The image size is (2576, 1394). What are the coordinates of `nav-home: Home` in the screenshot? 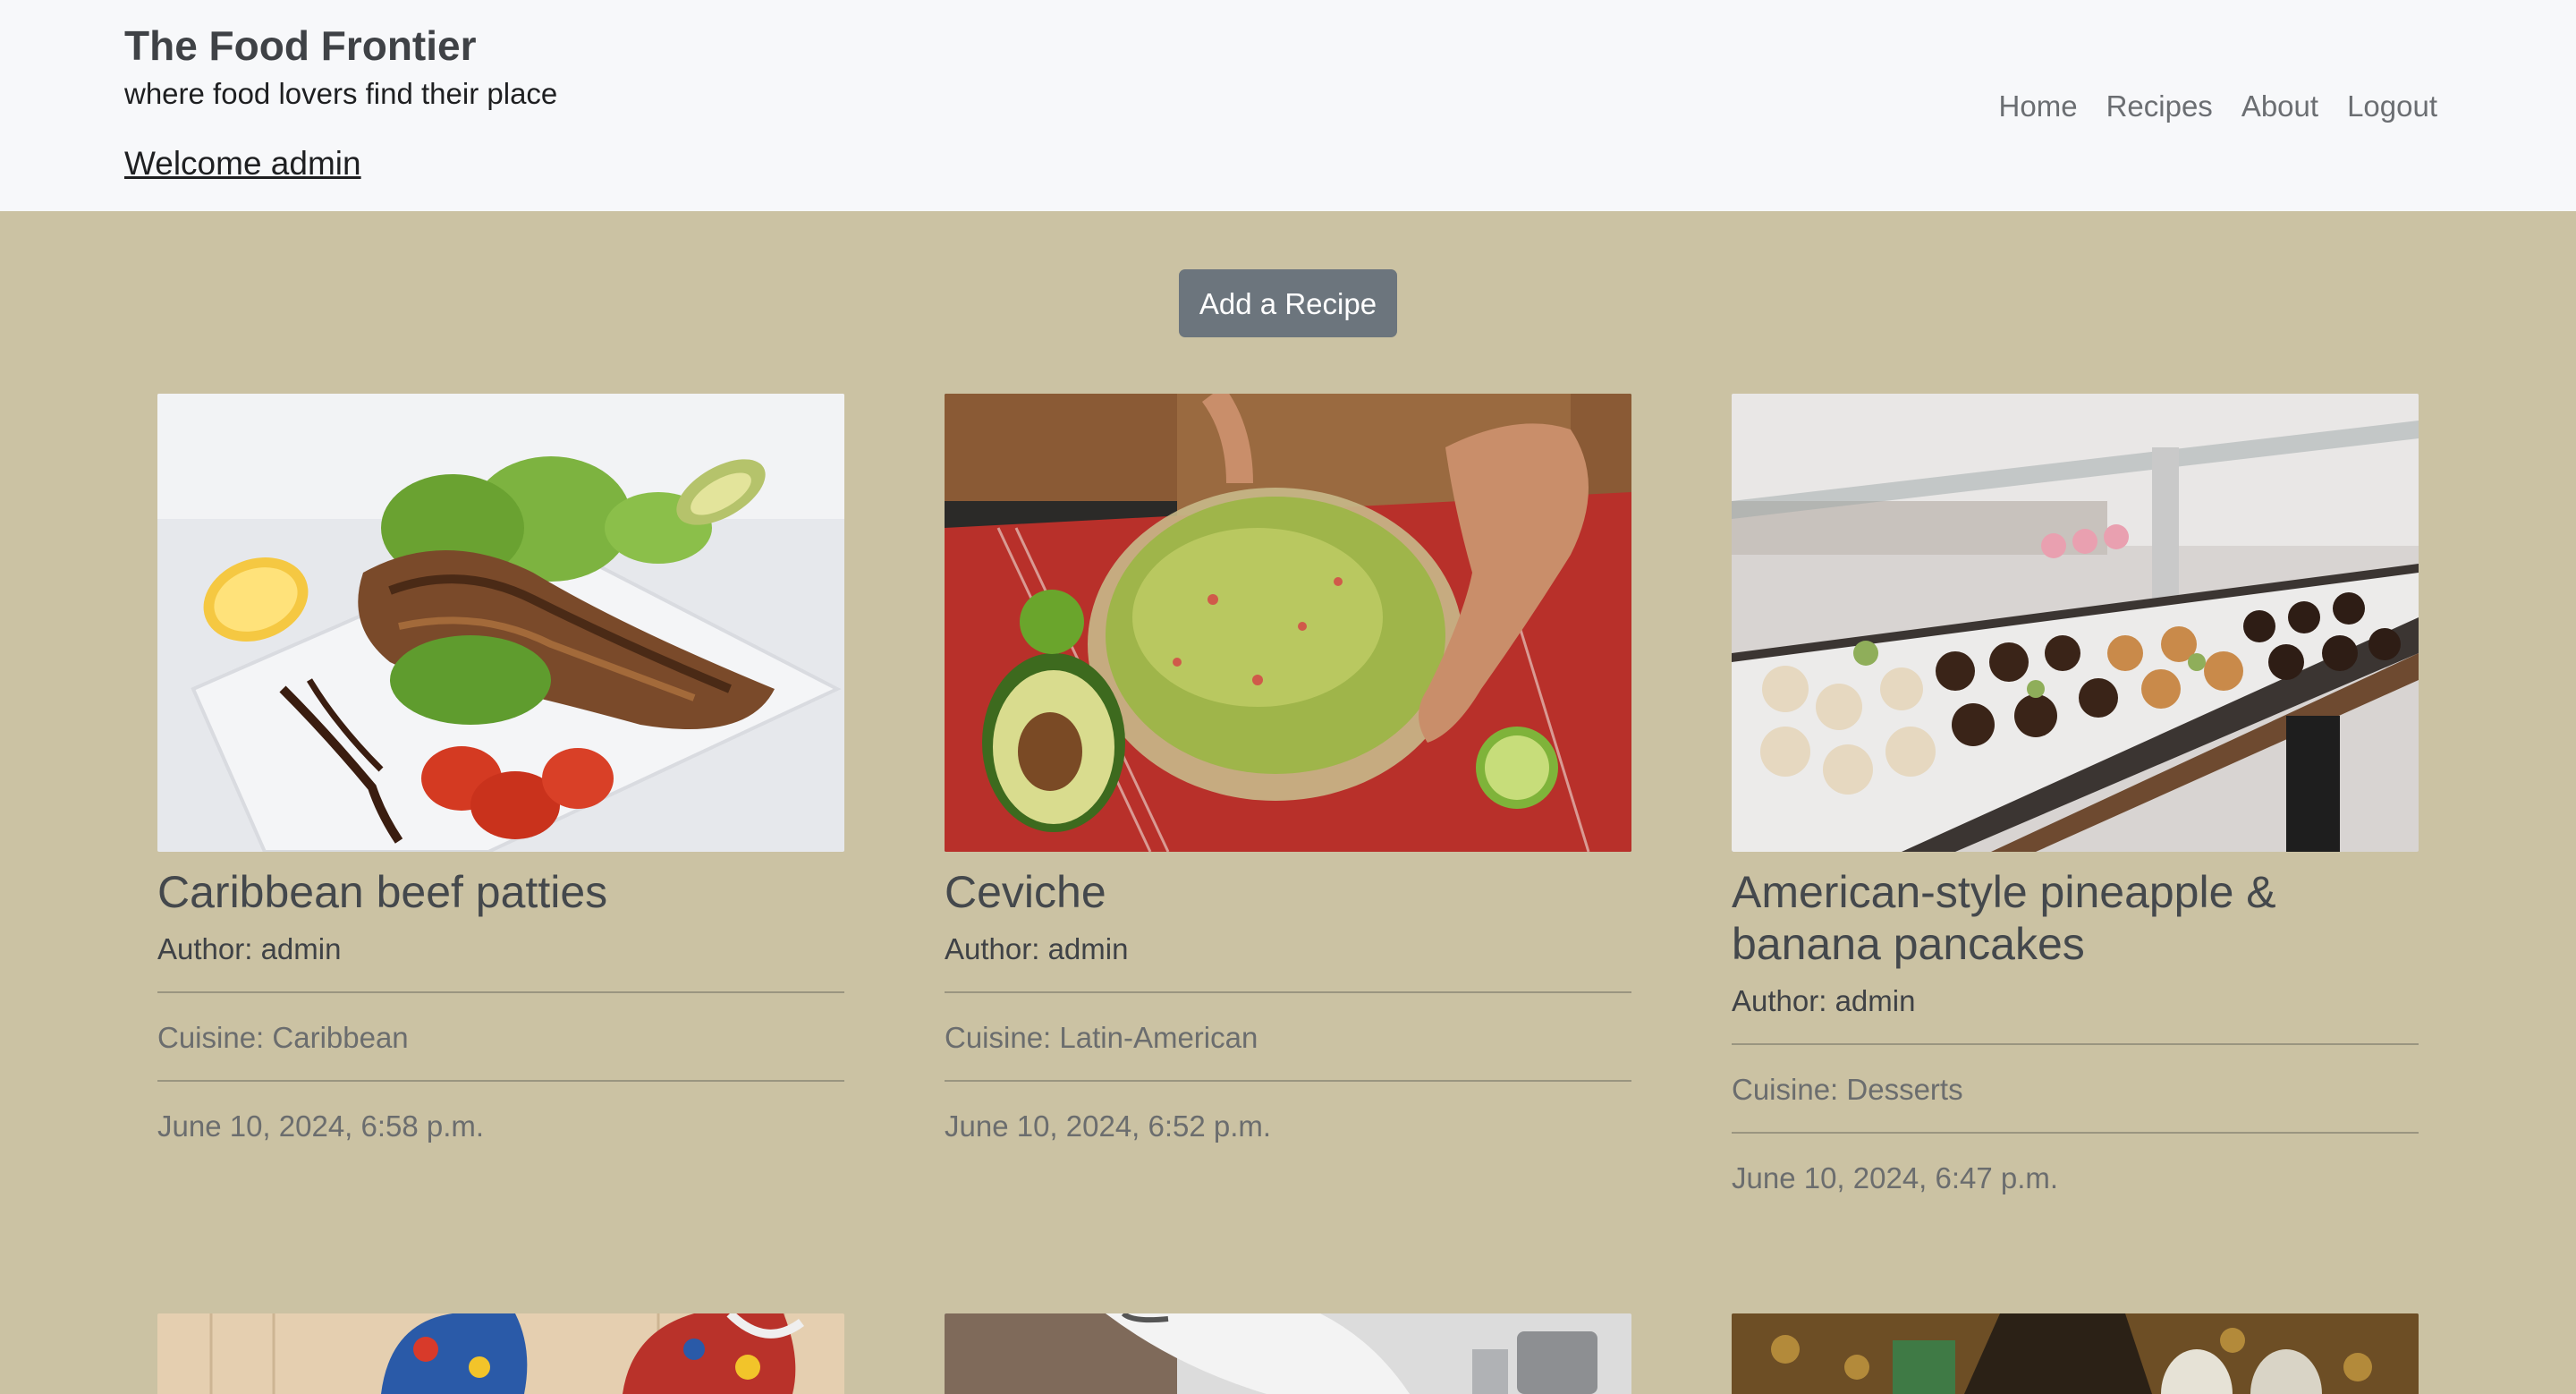 It's located at (2038, 106).